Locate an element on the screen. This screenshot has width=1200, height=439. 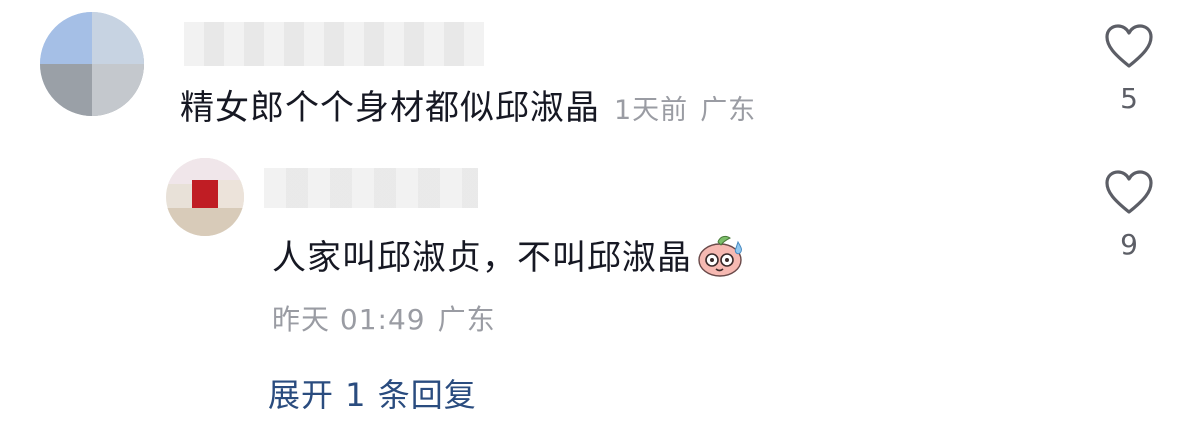
comment-like-button: 5 is located at coordinates (1129, 69).